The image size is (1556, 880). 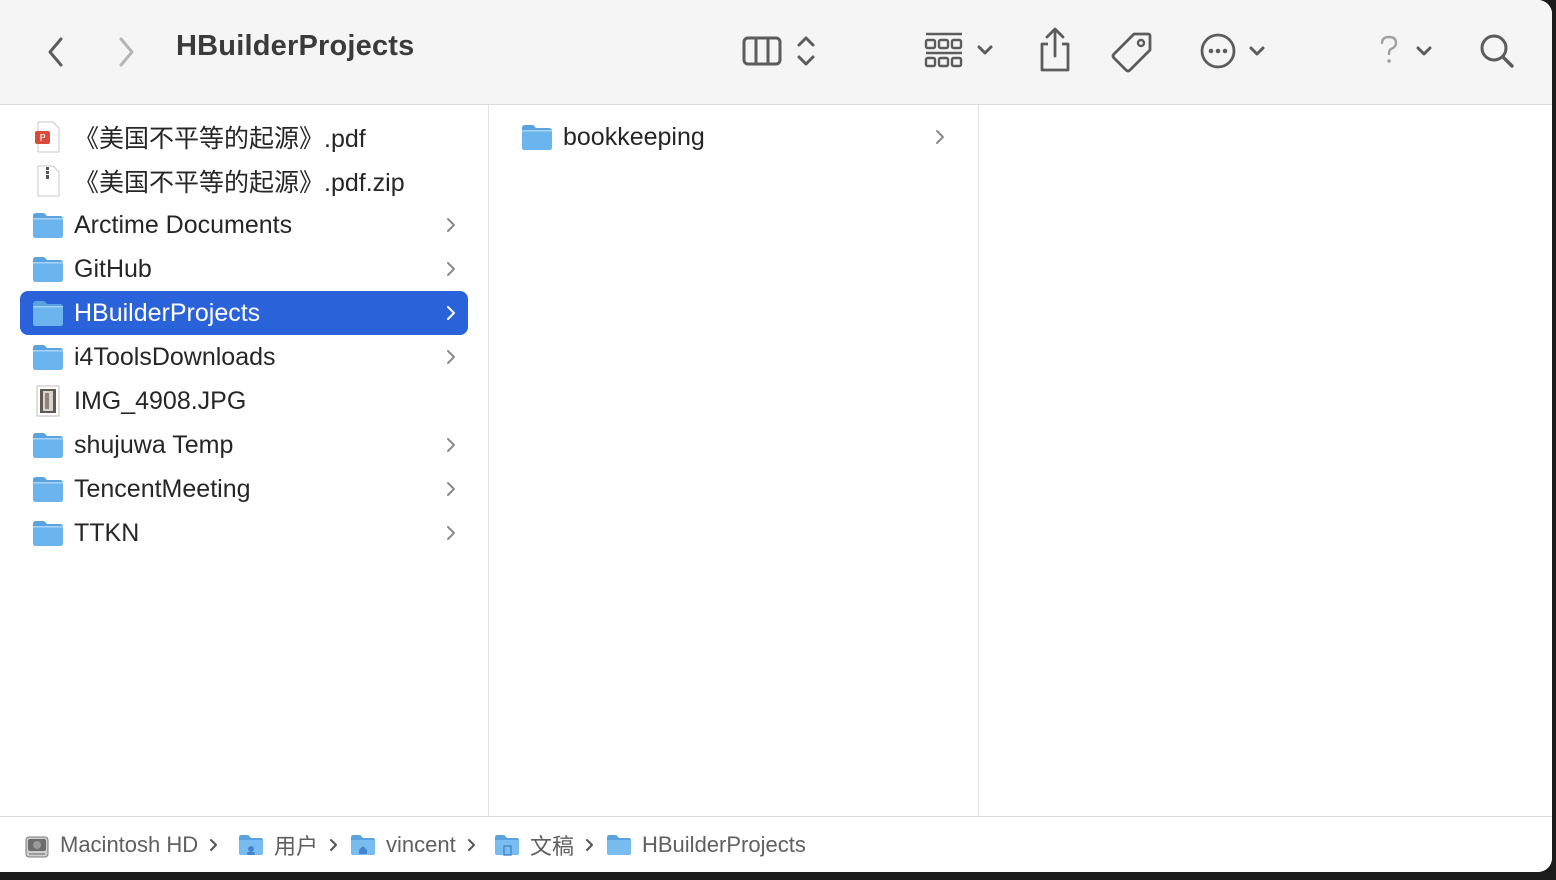 What do you see at coordinates (154, 444) in the screenshot?
I see `item-label: shujuwa Temp` at bounding box center [154, 444].